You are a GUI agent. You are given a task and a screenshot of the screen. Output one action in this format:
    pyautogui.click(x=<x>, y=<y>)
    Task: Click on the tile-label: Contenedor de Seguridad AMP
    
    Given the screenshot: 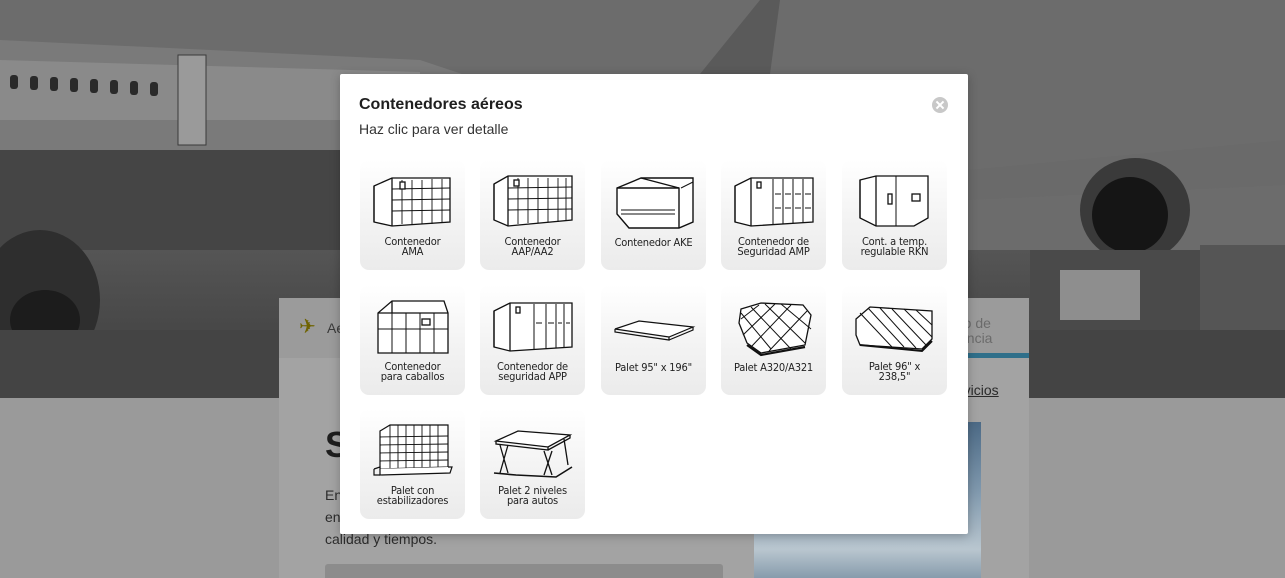 What is the action you would take?
    pyautogui.click(x=773, y=246)
    